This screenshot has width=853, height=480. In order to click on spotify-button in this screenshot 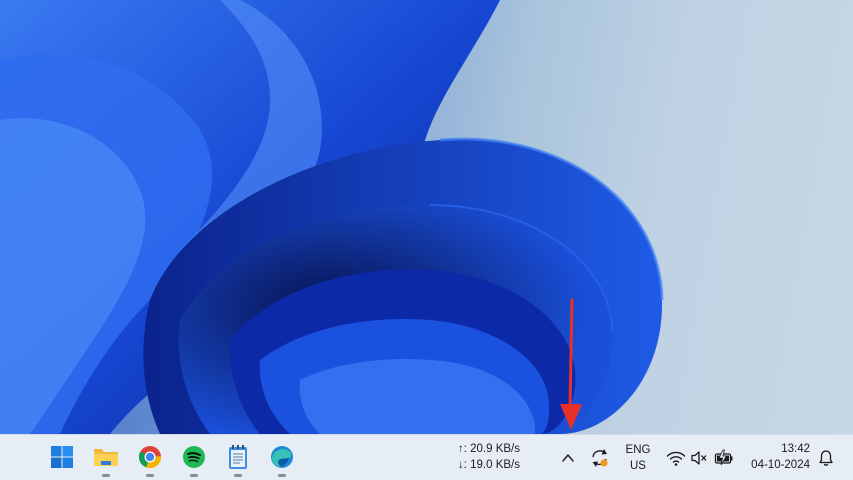, I will do `click(194, 459)`.